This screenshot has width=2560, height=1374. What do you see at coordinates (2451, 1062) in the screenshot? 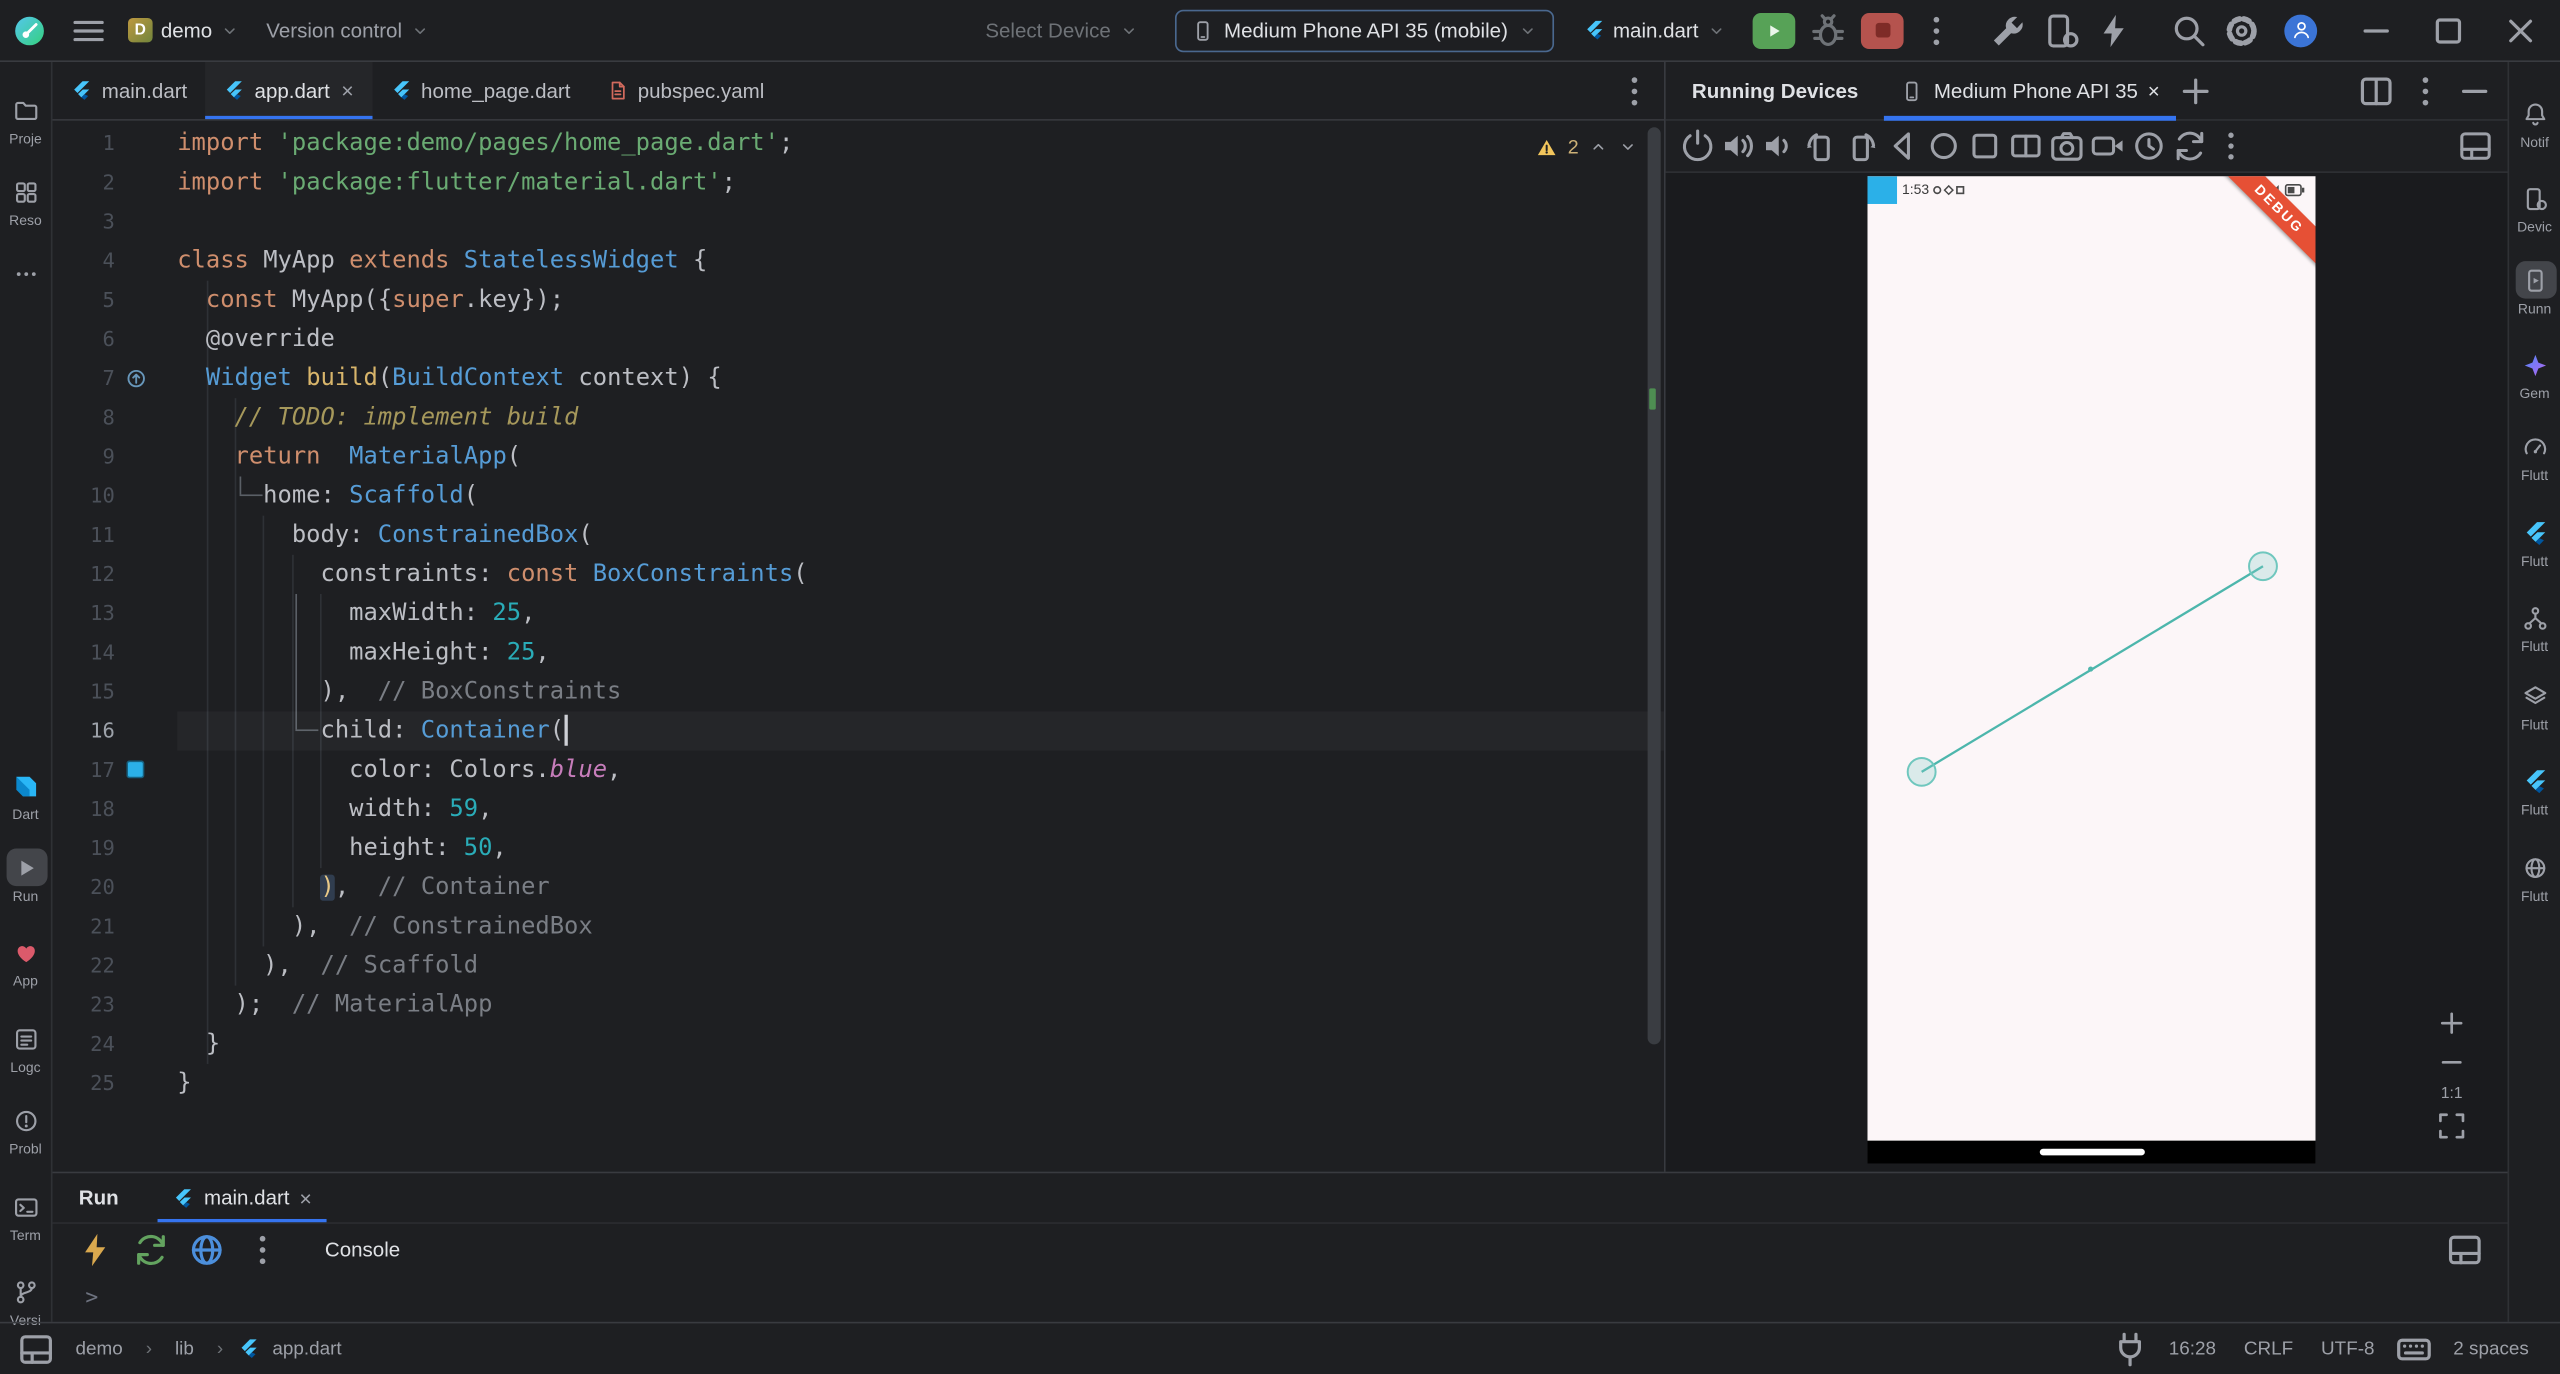
I see `zoom-out-button` at bounding box center [2451, 1062].